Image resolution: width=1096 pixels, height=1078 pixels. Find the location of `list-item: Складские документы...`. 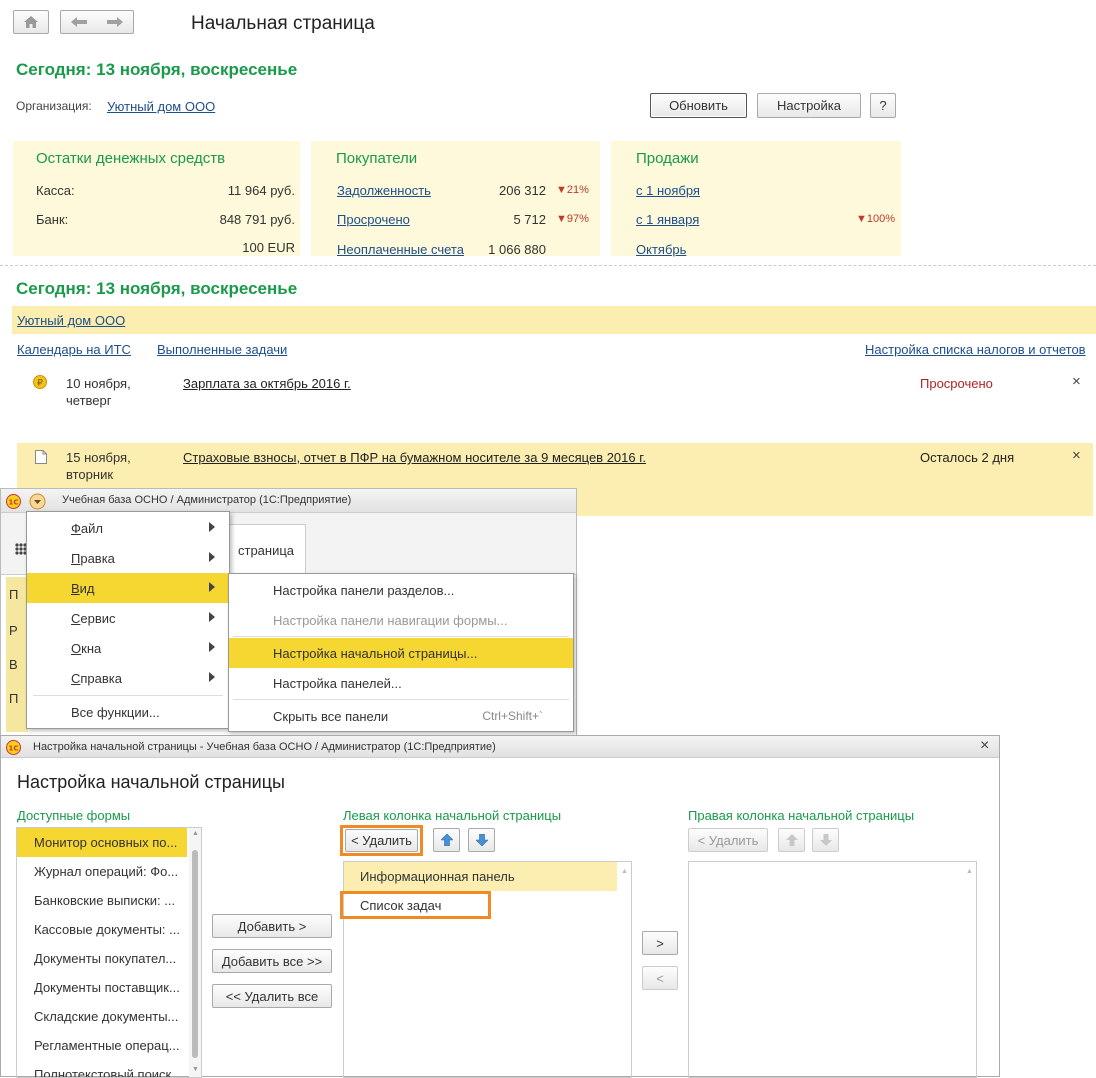

list-item: Складские документы... is located at coordinates (102, 1016).